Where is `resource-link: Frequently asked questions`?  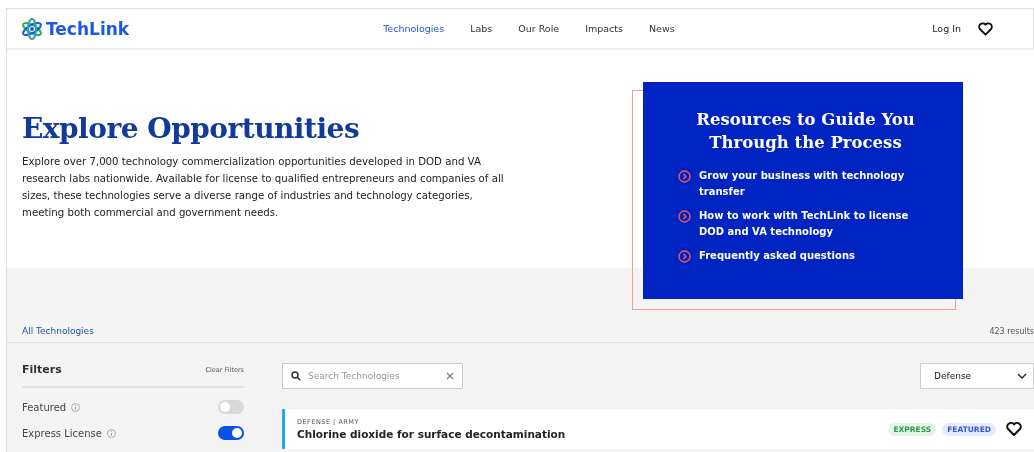
resource-link: Frequently asked questions is located at coordinates (777, 256).